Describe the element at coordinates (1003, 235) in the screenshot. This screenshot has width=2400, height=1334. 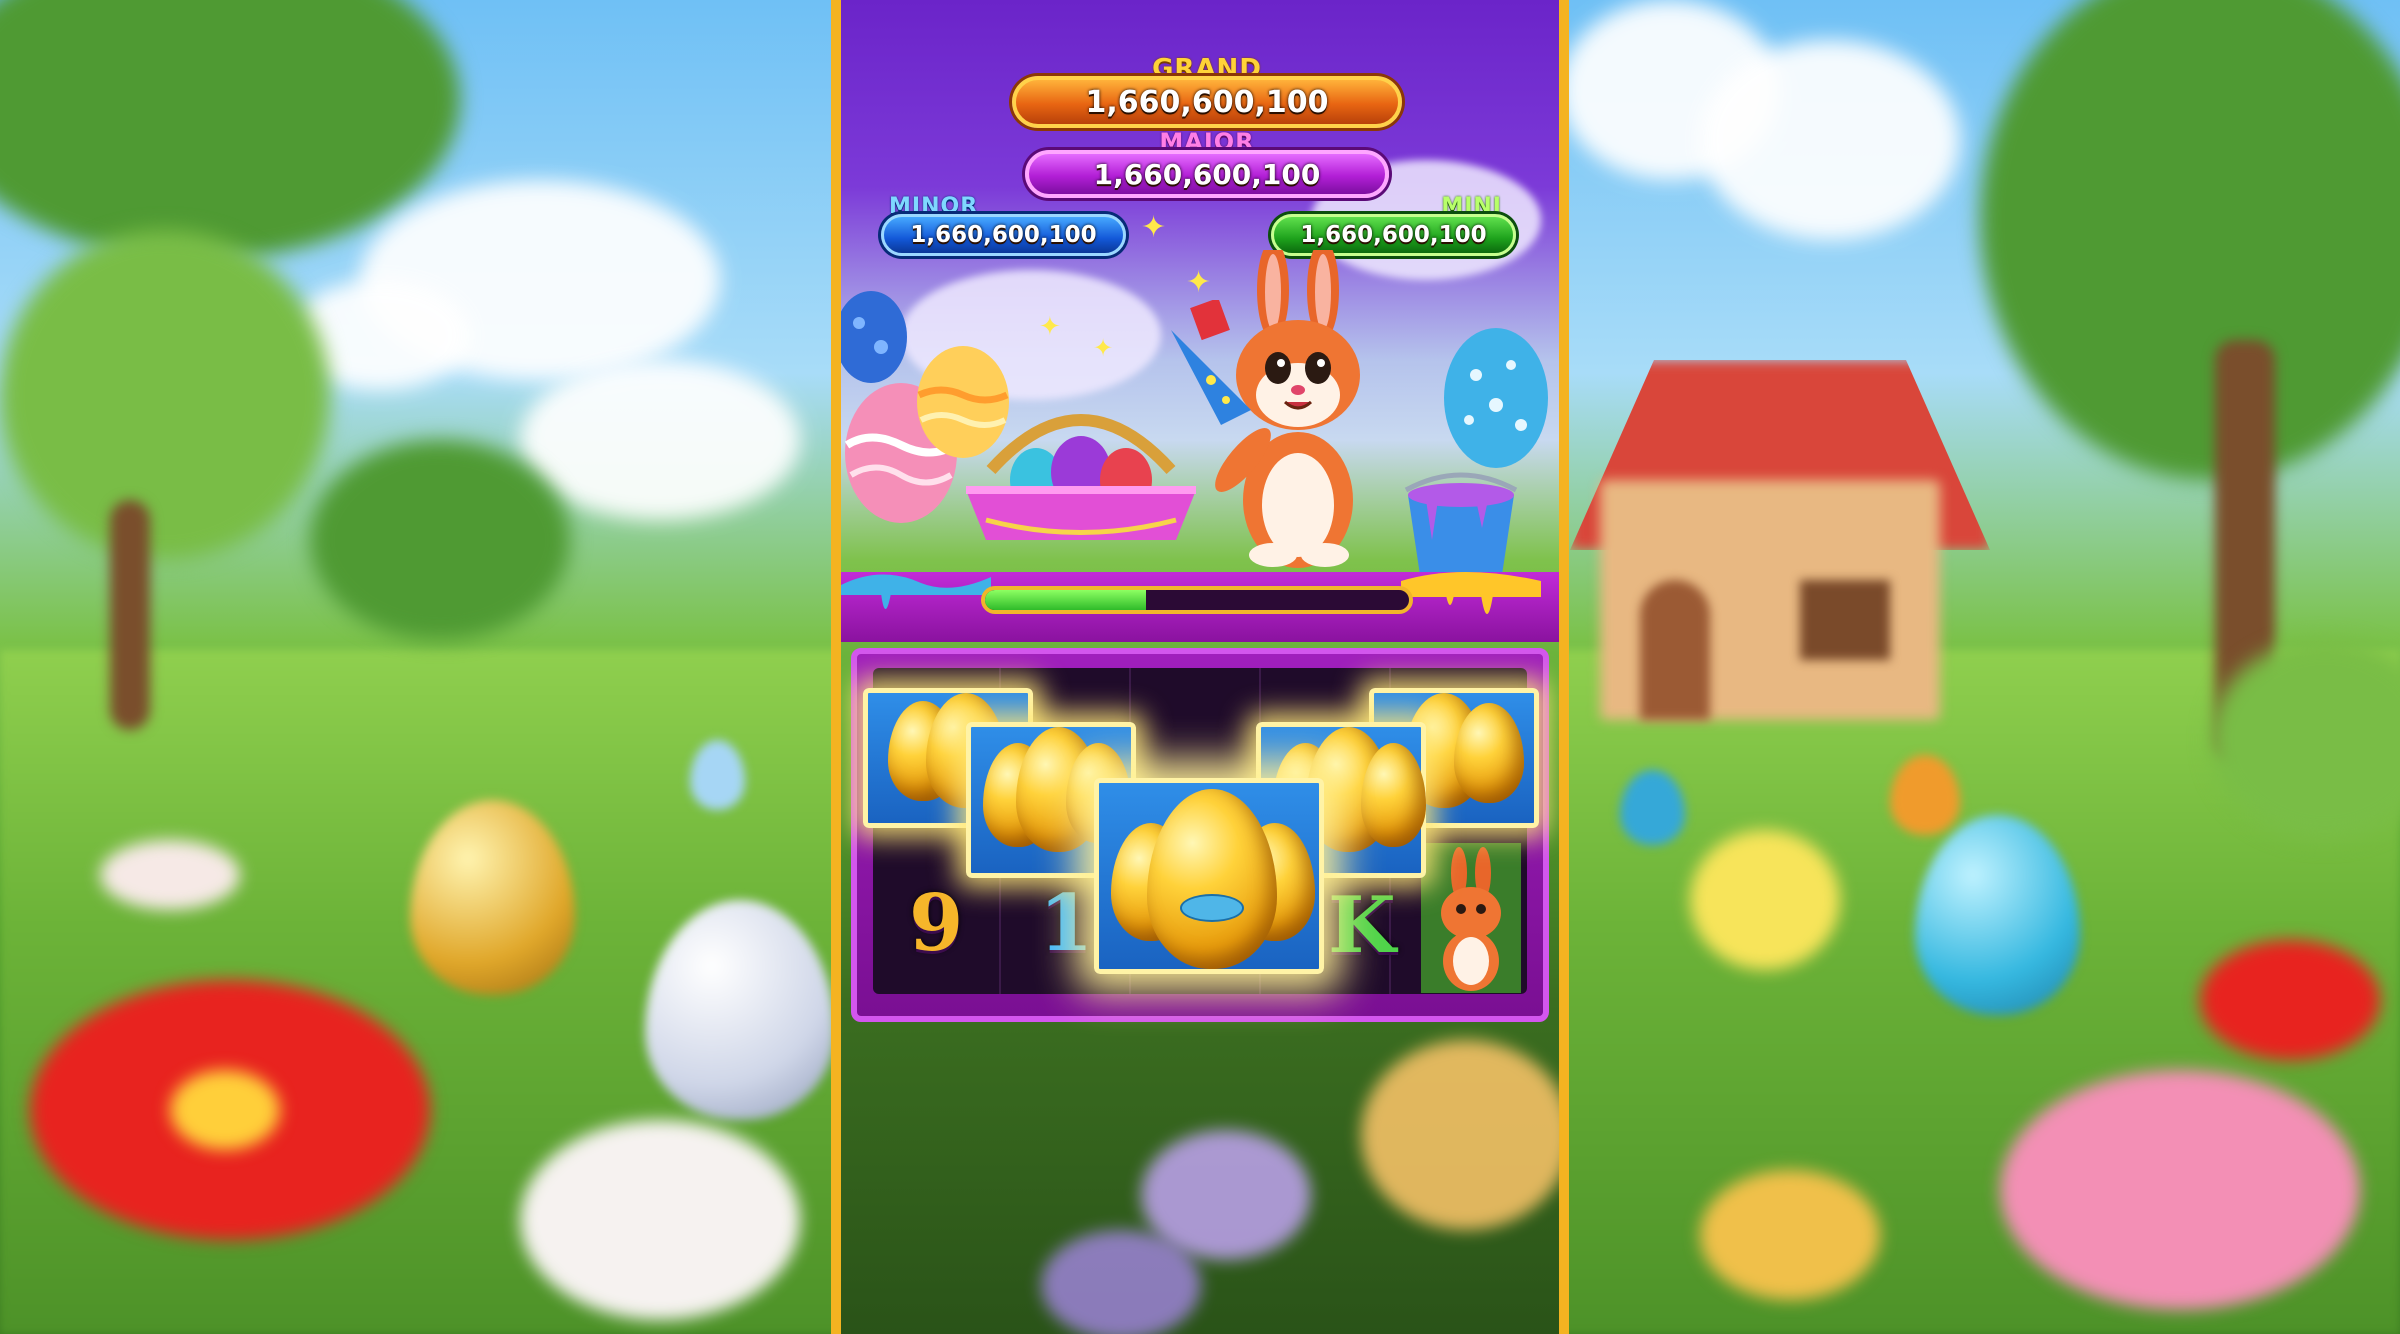
I see `jackpot-minor-value: 1,660,600,100` at that location.